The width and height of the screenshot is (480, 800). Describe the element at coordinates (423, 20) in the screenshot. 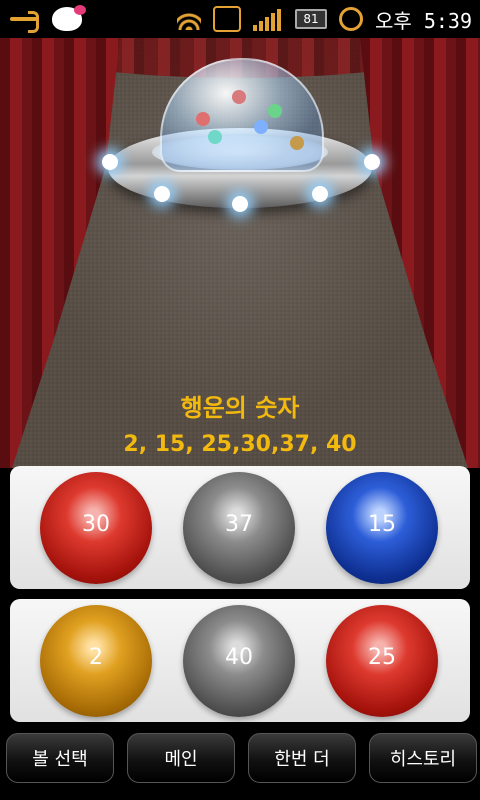

I see `clock: 오후 5:39` at that location.